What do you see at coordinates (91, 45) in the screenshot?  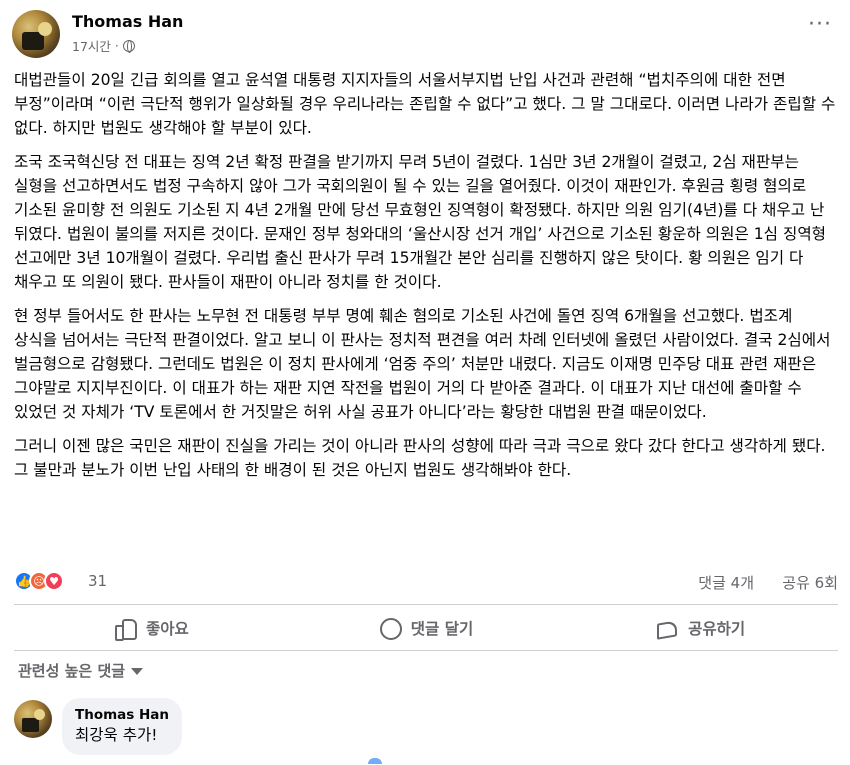 I see `post-time: 17시간` at bounding box center [91, 45].